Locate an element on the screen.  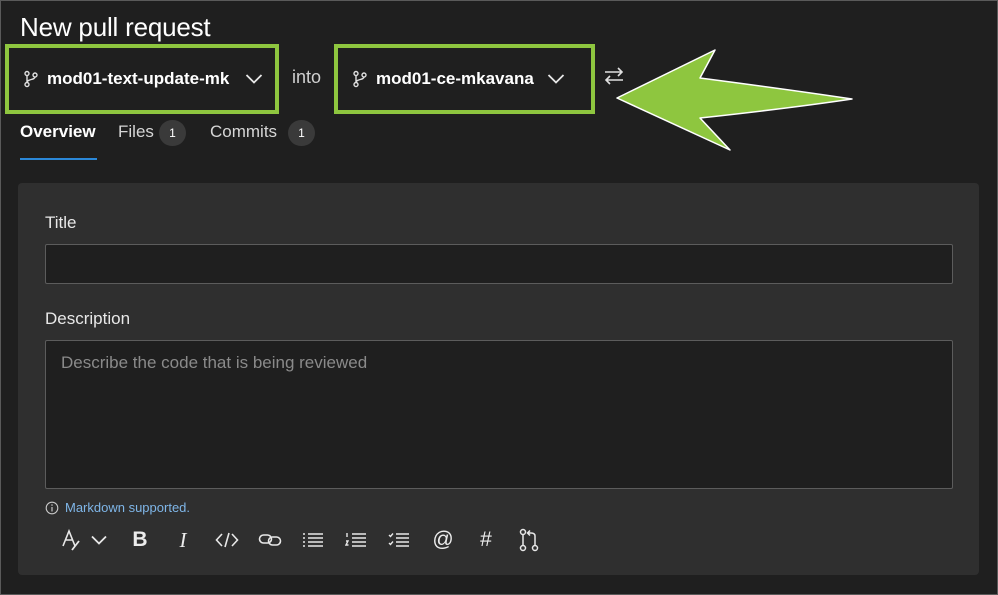
markdown-note: Markdown supported. is located at coordinates (117, 507).